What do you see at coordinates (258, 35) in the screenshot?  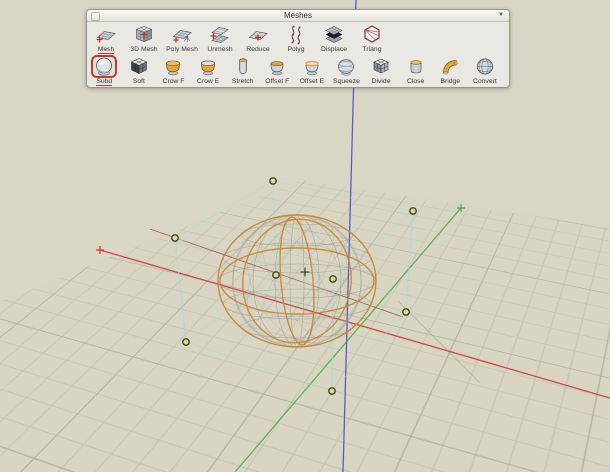 I see `reduce-icon` at bounding box center [258, 35].